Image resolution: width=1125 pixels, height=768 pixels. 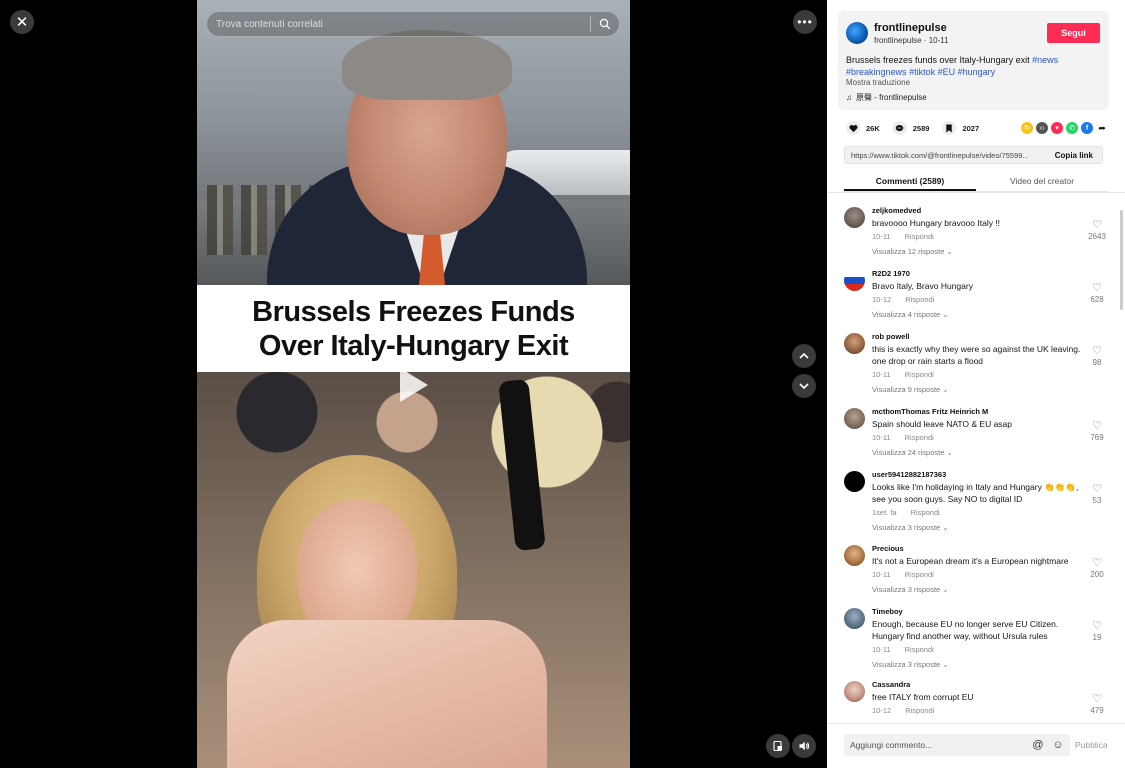 I want to click on comment-like-button: ♡ 19, so click(x=1097, y=631).